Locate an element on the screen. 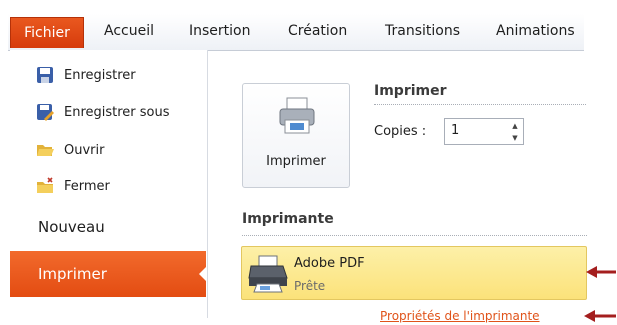 This screenshot has width=617, height=325. menu-item-label: Enregistrer is located at coordinates (100, 75).